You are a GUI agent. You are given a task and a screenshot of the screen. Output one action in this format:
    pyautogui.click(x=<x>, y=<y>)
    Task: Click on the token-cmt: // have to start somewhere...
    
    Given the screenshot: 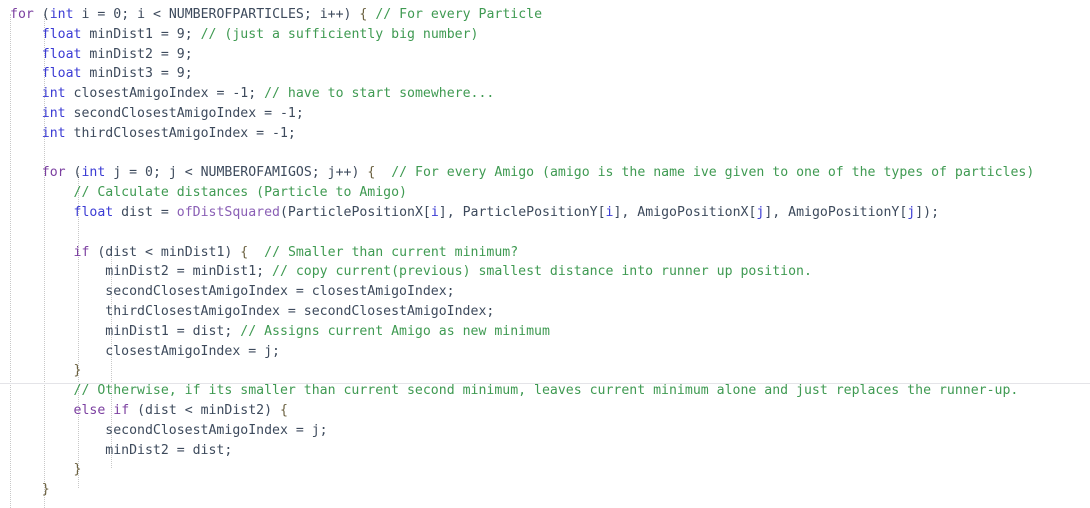 What is the action you would take?
    pyautogui.click(x=379, y=94)
    